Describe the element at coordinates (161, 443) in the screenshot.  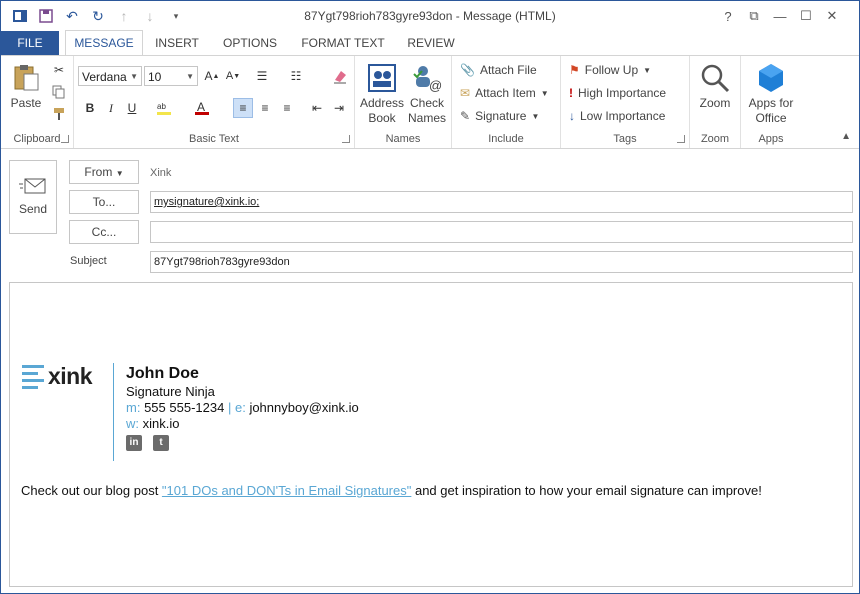
I see `twitter-icon: t` at that location.